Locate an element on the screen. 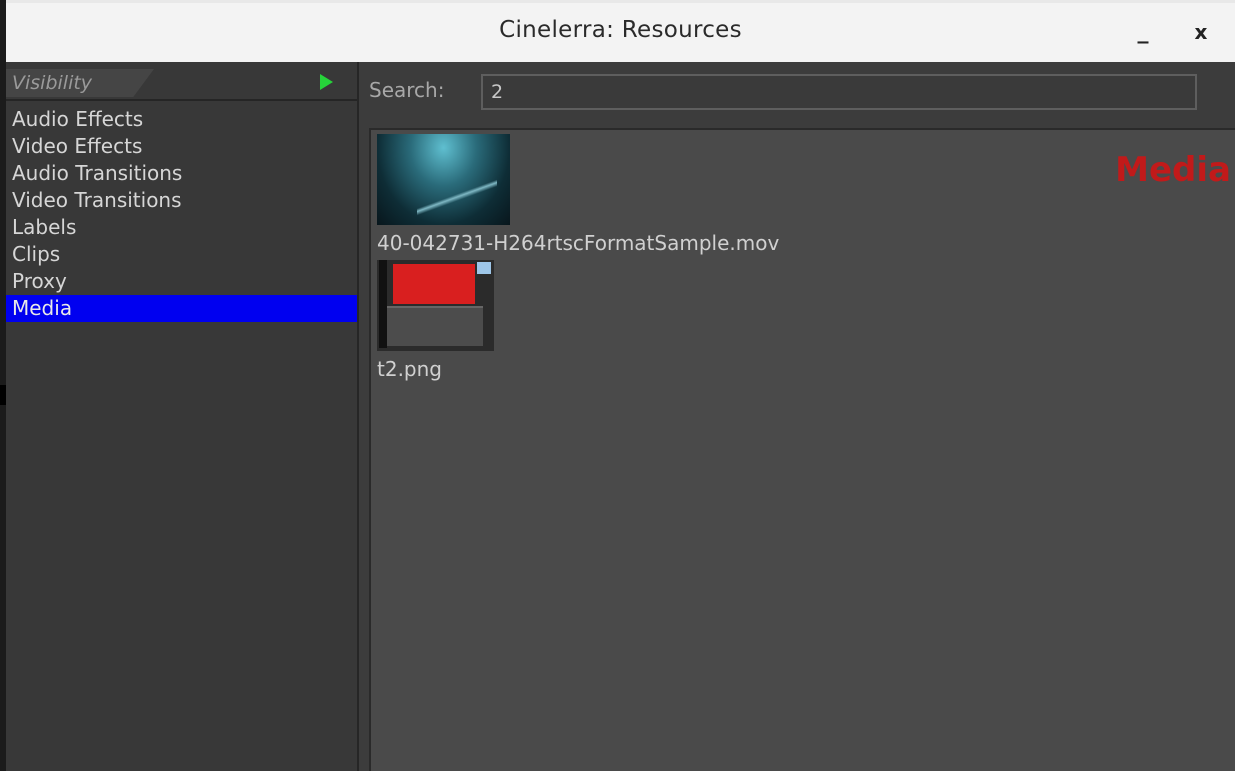 This screenshot has width=1235, height=771. folder-item-audio-transitions: Audio Transitions is located at coordinates (181, 173).